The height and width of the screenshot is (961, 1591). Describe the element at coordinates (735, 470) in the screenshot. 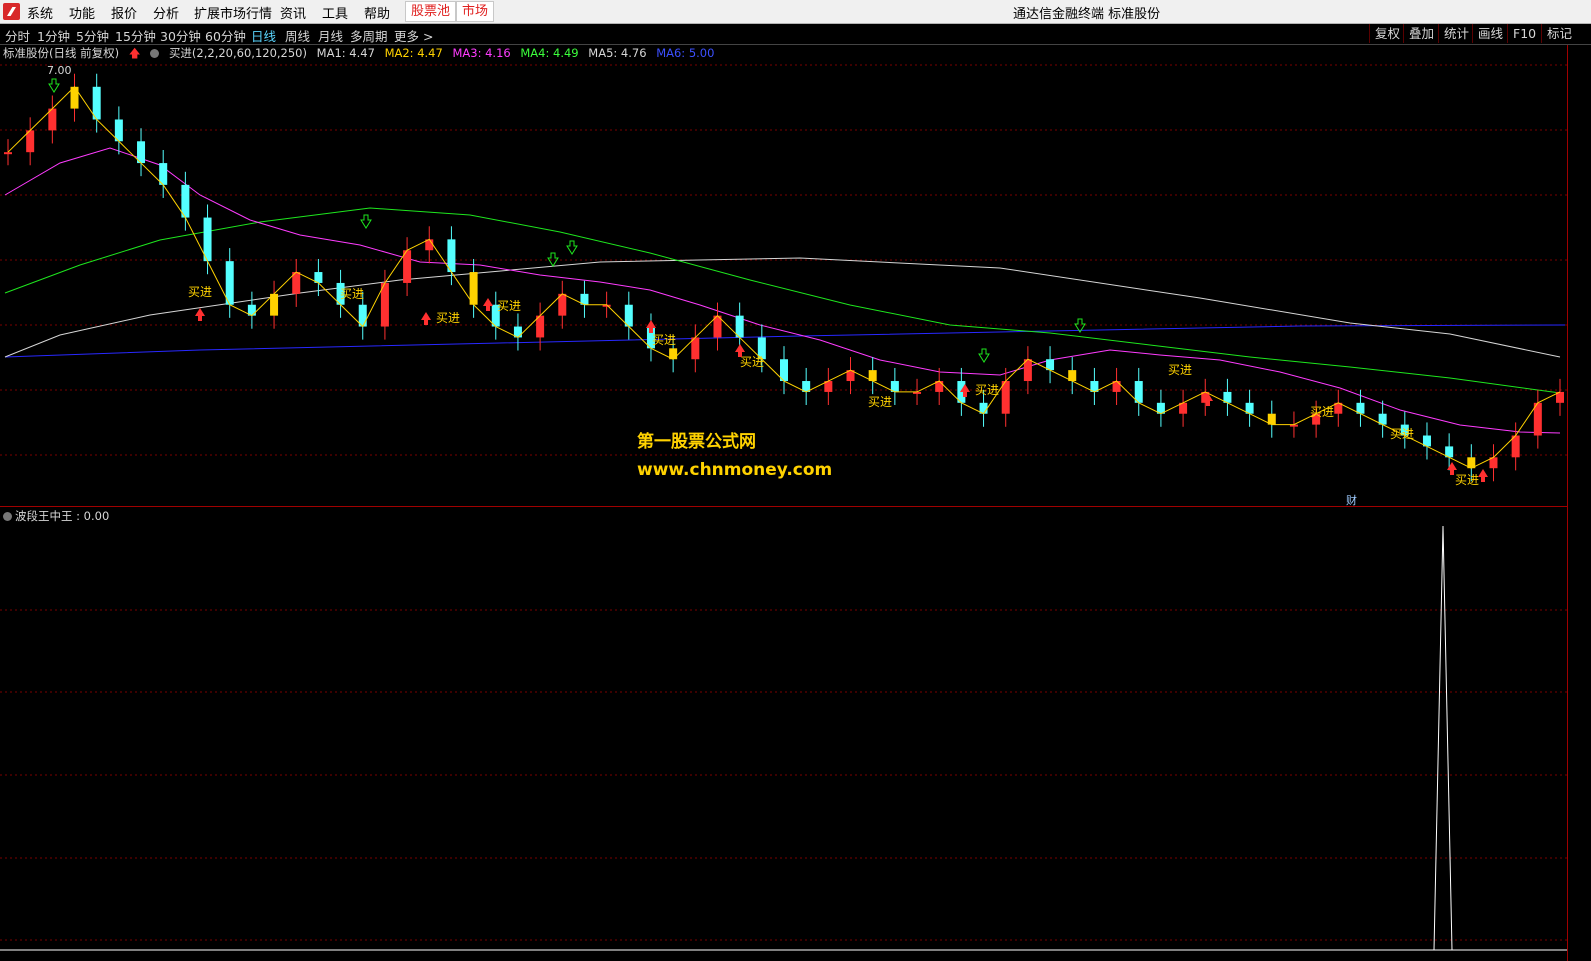

I see `watermark-url: www.chnmoney.com` at that location.